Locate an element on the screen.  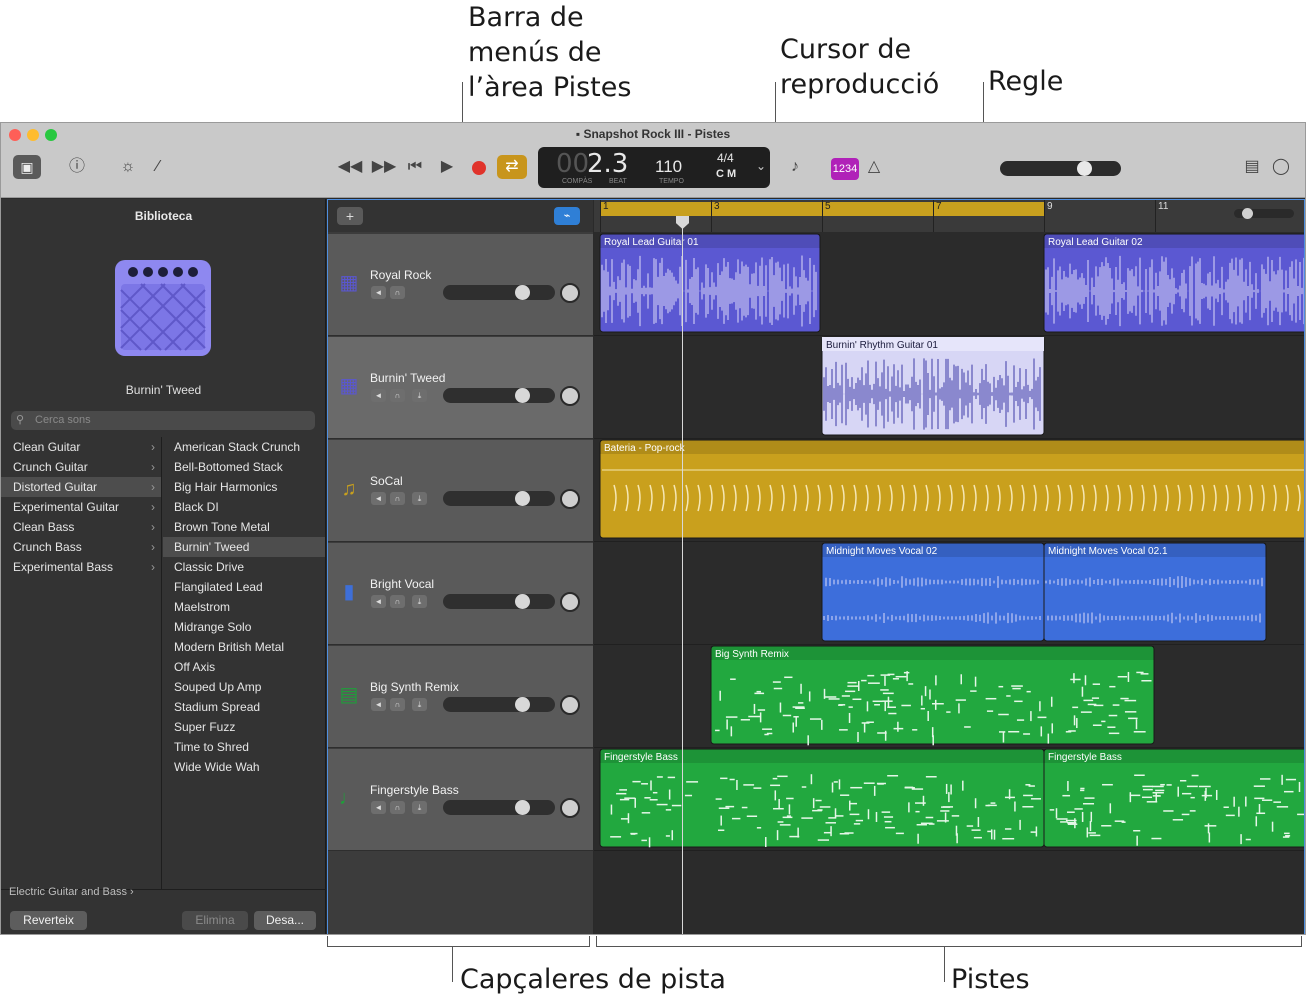
patch-item: Maelstrom is located at coordinates (244, 607).